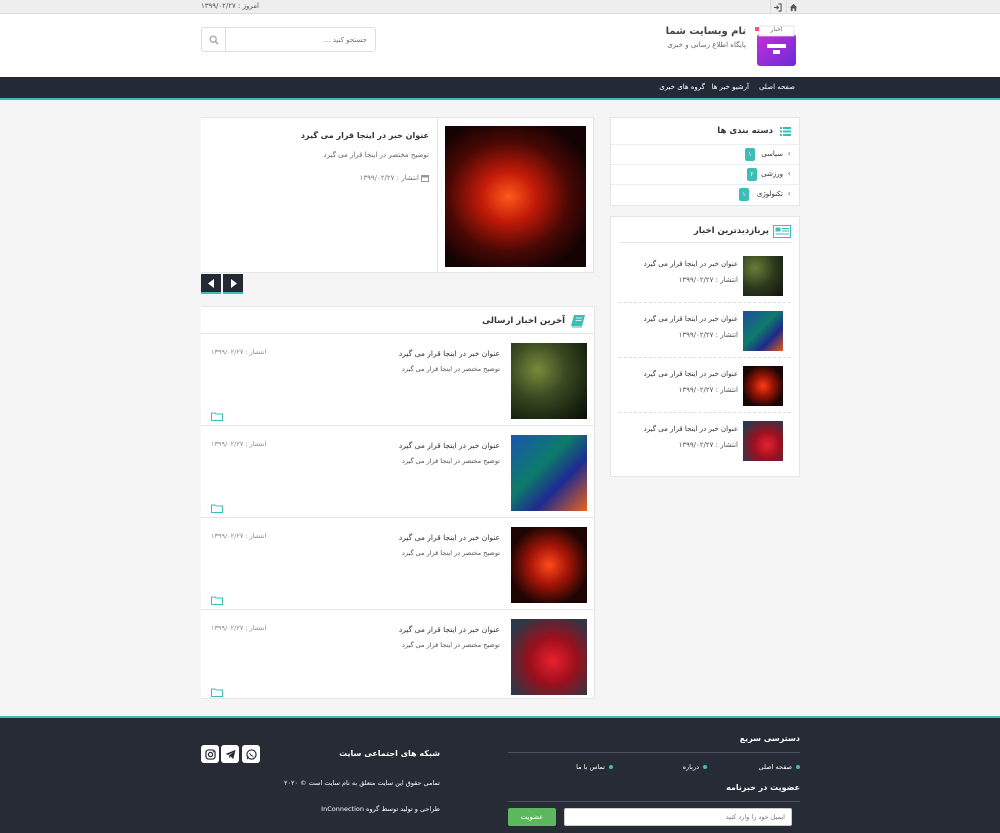 This screenshot has width=1000, height=833. What do you see at coordinates (515, 196) in the screenshot?
I see `featured-image` at bounding box center [515, 196].